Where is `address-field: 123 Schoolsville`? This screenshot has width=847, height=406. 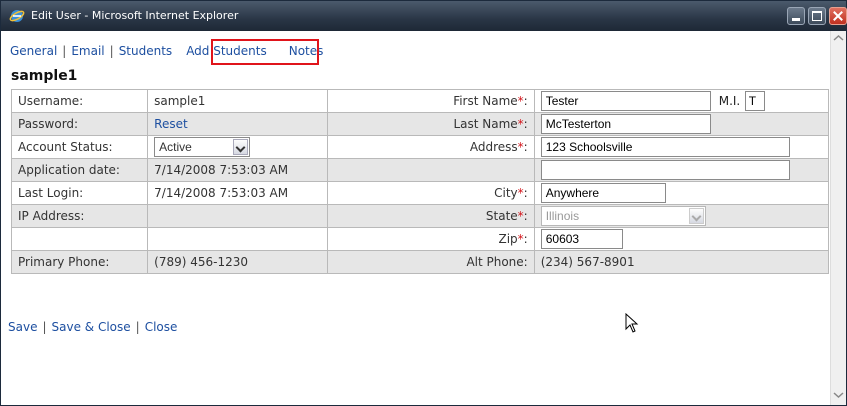 address-field: 123 Schoolsville is located at coordinates (665, 147).